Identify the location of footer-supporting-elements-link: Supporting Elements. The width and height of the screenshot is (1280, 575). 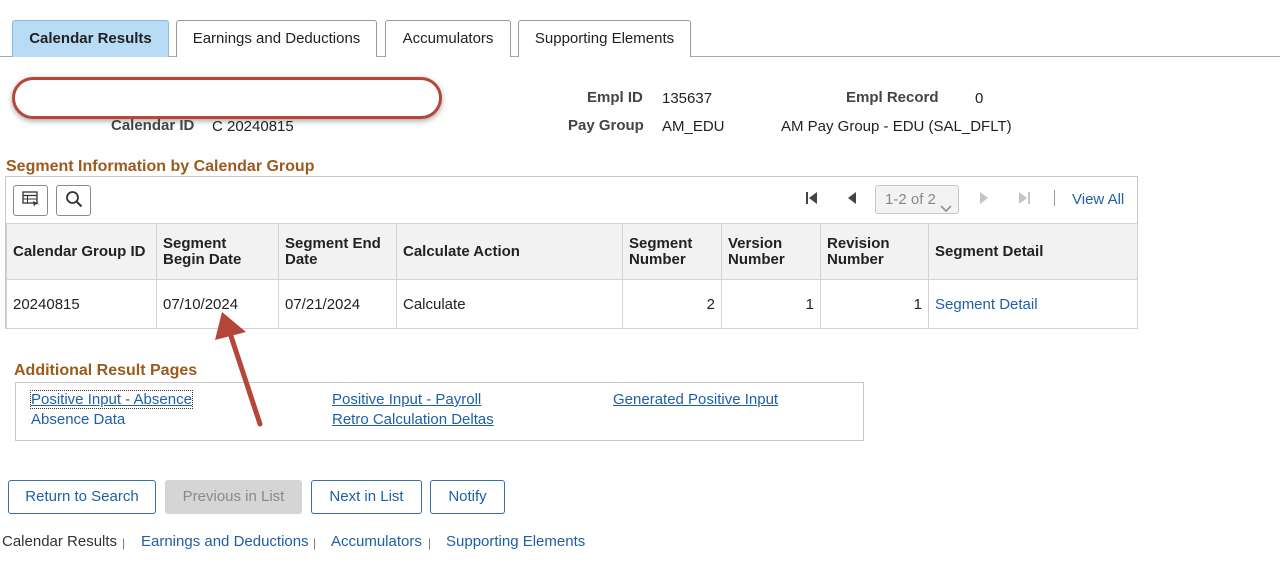
(515, 541).